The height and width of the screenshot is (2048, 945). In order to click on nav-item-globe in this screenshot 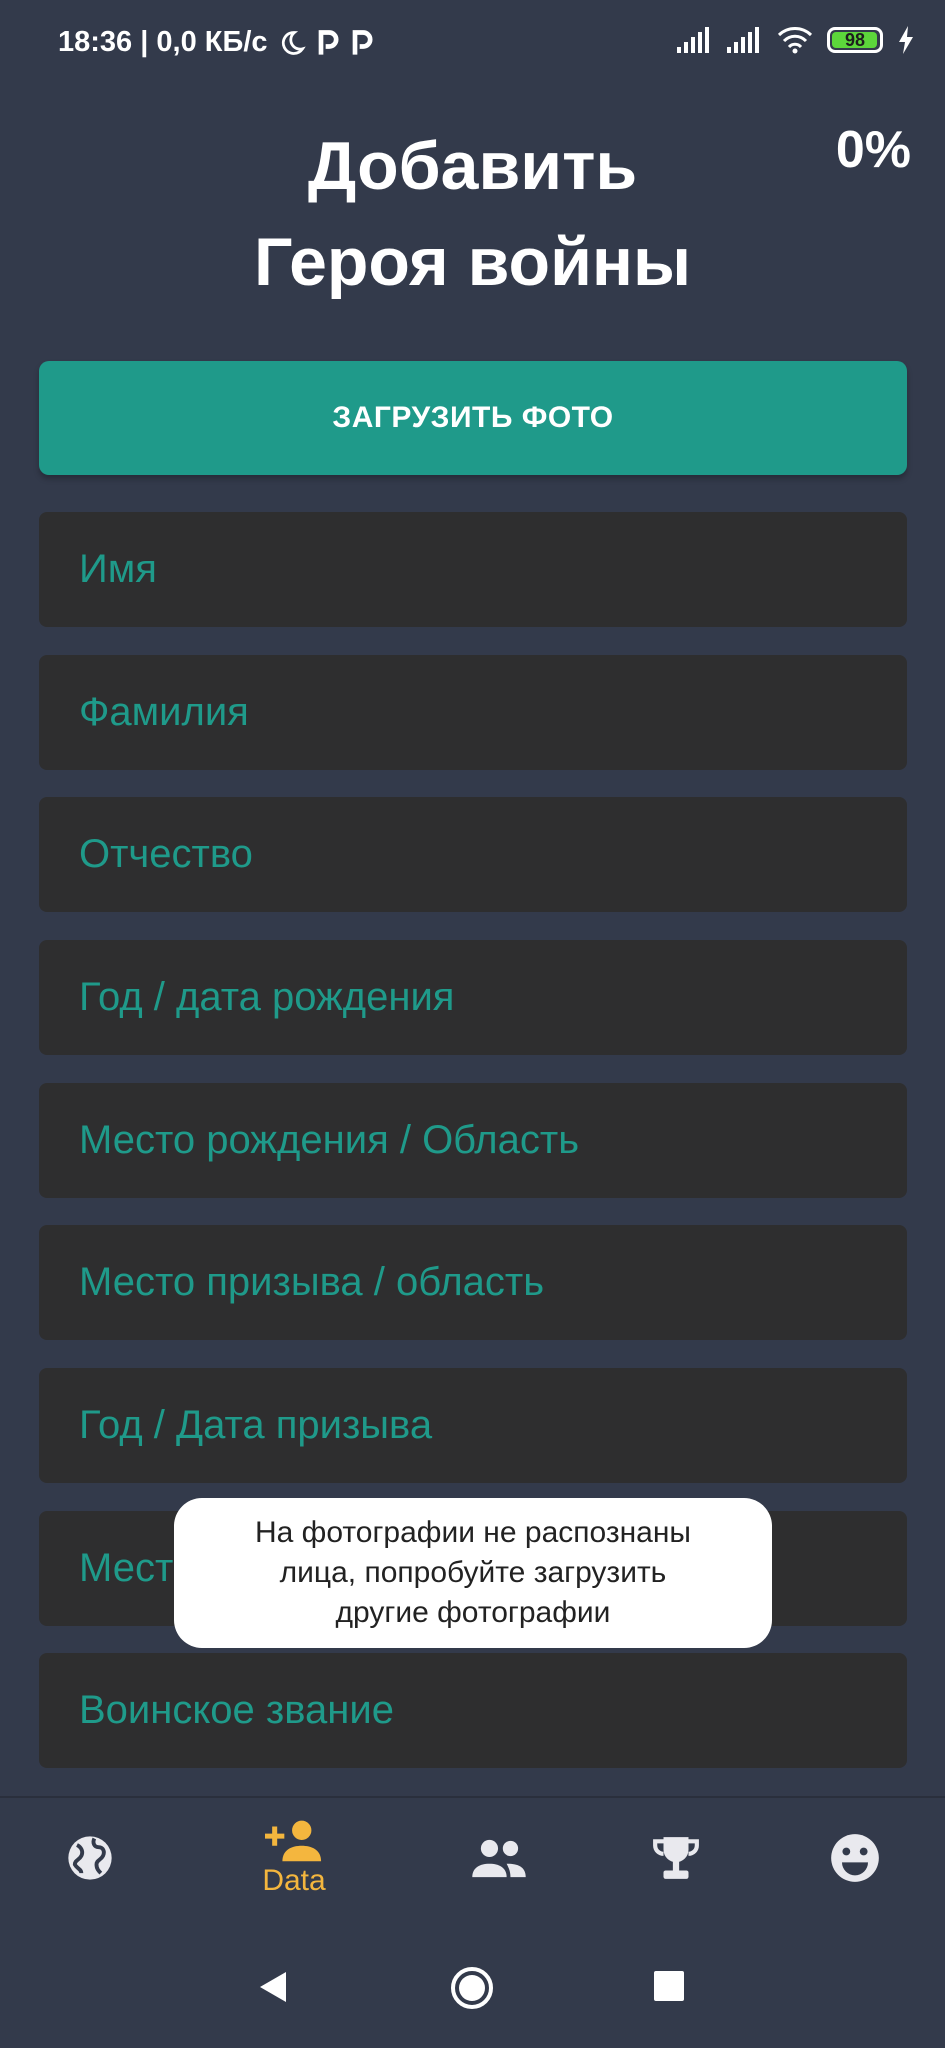, I will do `click(90, 1858)`.